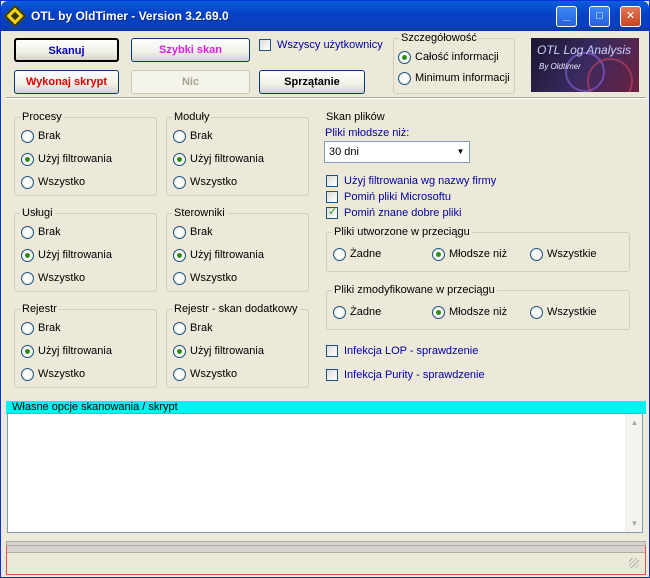 The image size is (650, 578). I want to click on scroll-down-icon: ▼, so click(634, 523).